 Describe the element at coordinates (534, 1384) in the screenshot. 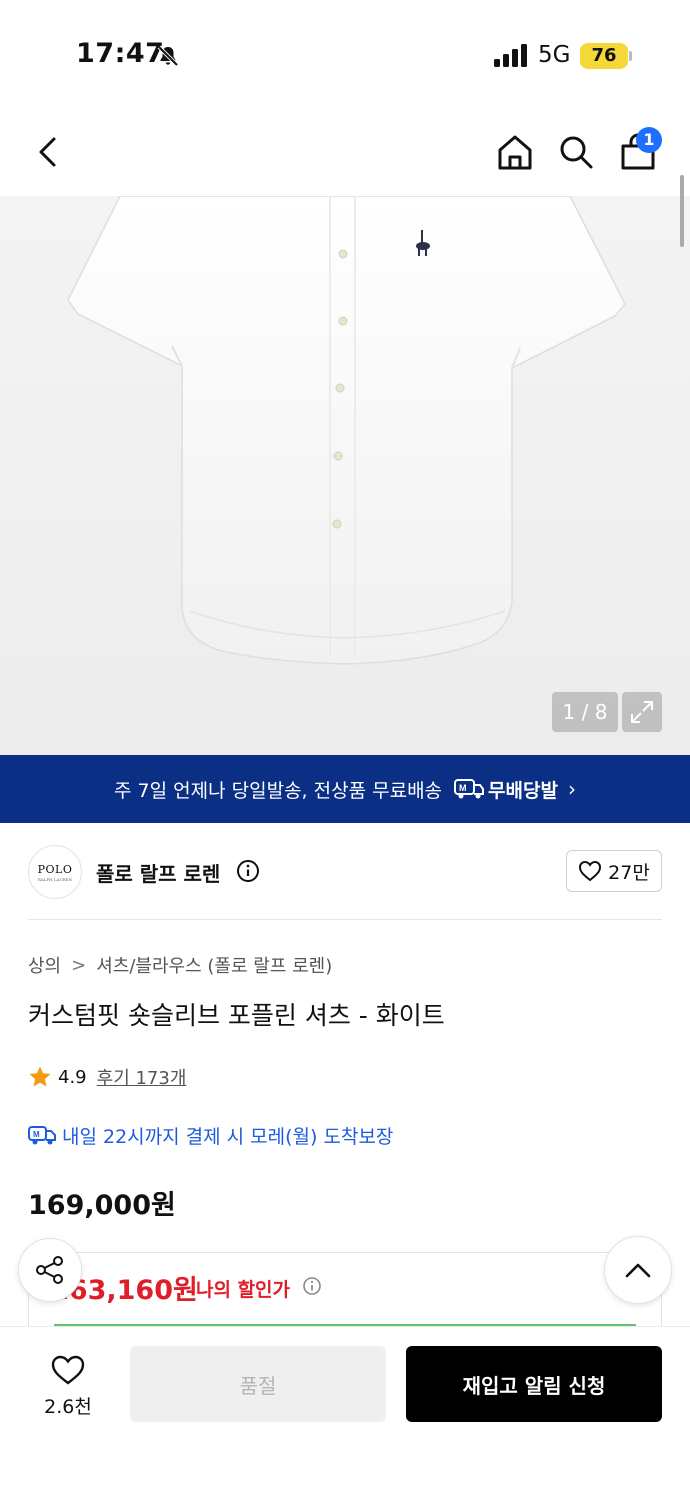

I see `restock-alert-button: 재입고 알림 신청` at that location.